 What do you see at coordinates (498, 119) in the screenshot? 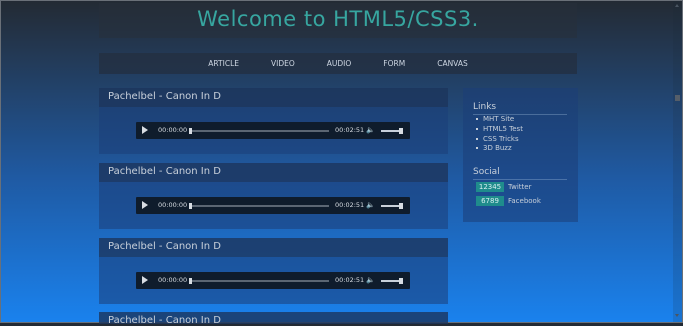
I see `link-label: MHT Site` at bounding box center [498, 119].